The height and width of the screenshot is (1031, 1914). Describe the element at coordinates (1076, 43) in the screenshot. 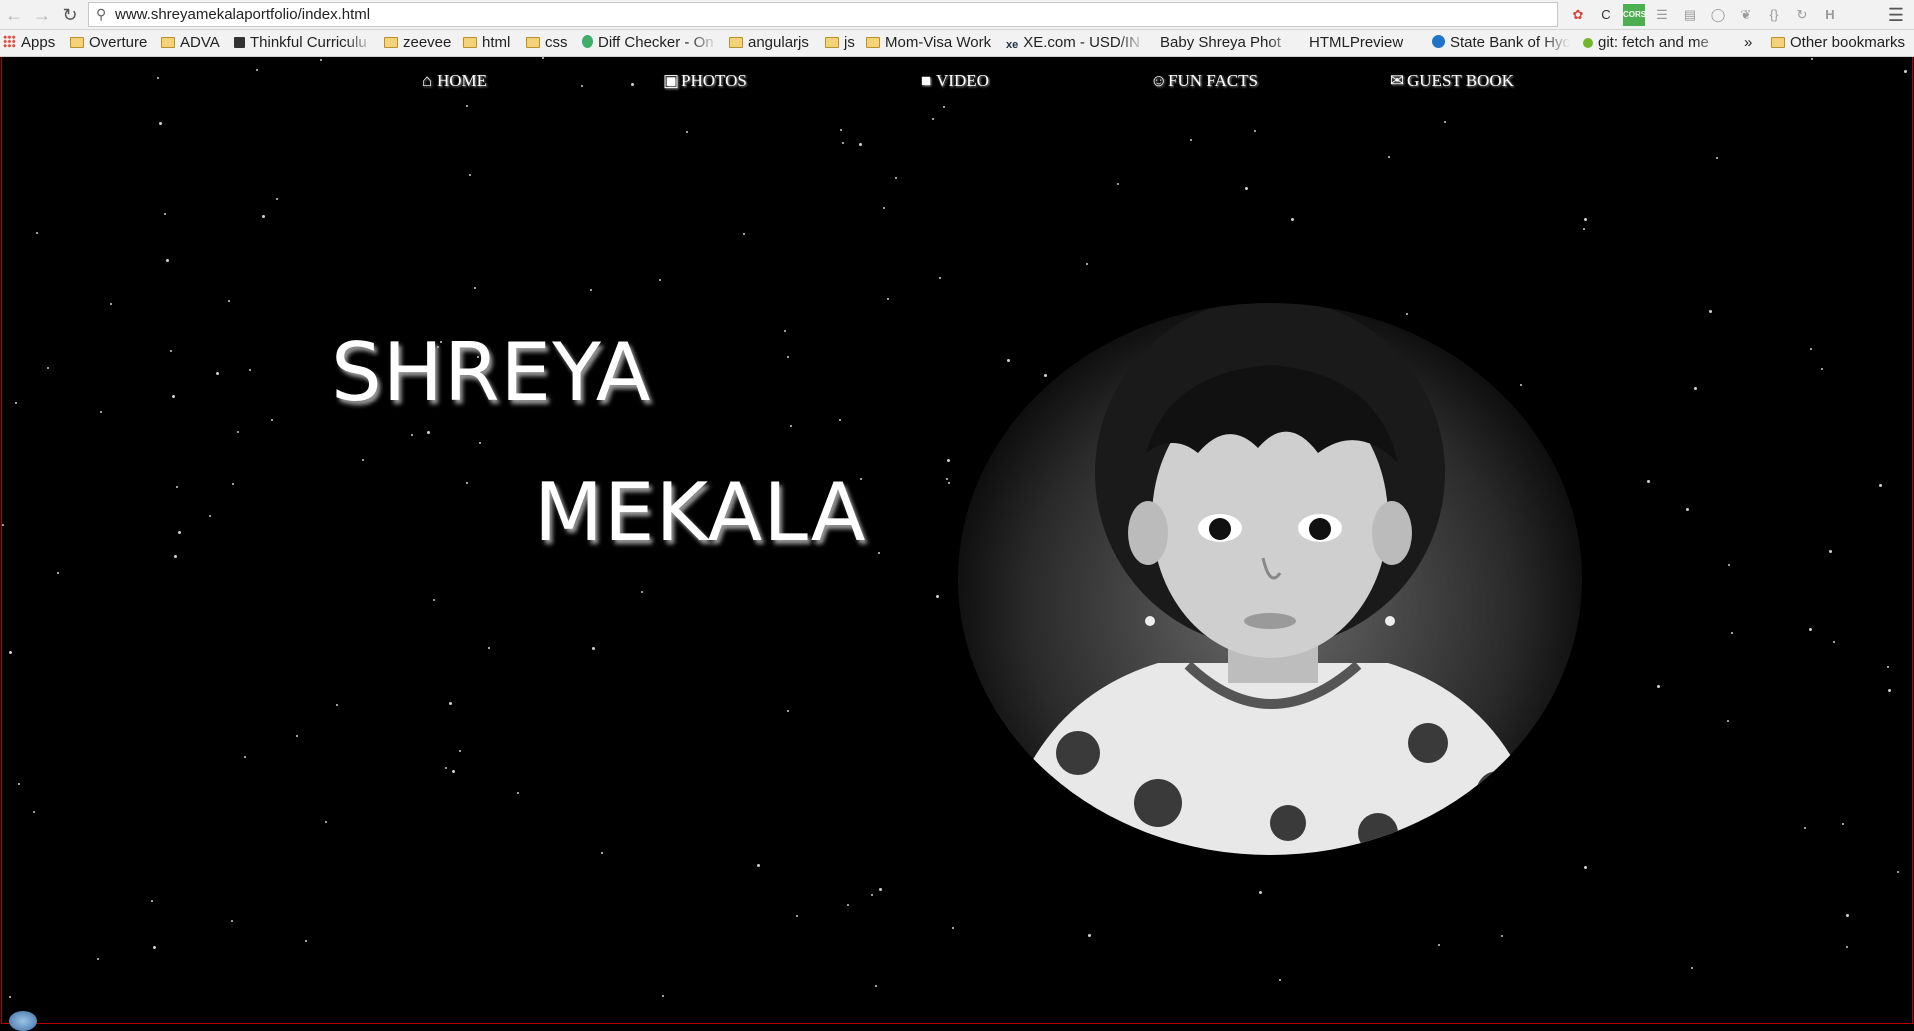

I see `bookmark-xe: xe XE.com - USD/IN` at that location.